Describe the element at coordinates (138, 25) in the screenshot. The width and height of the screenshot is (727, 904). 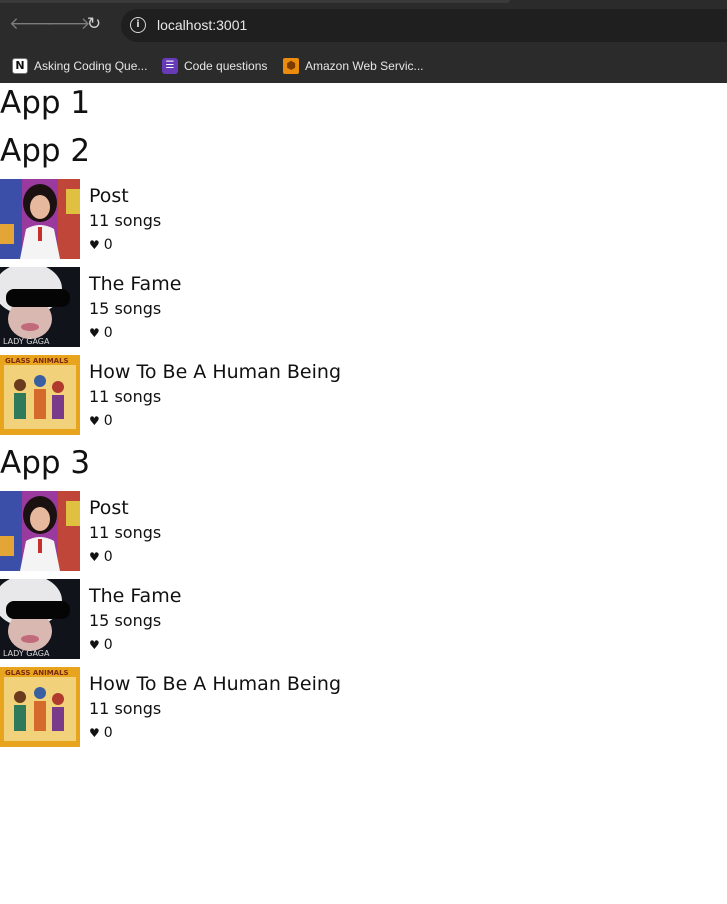
I see `site-info-icon: i` at that location.